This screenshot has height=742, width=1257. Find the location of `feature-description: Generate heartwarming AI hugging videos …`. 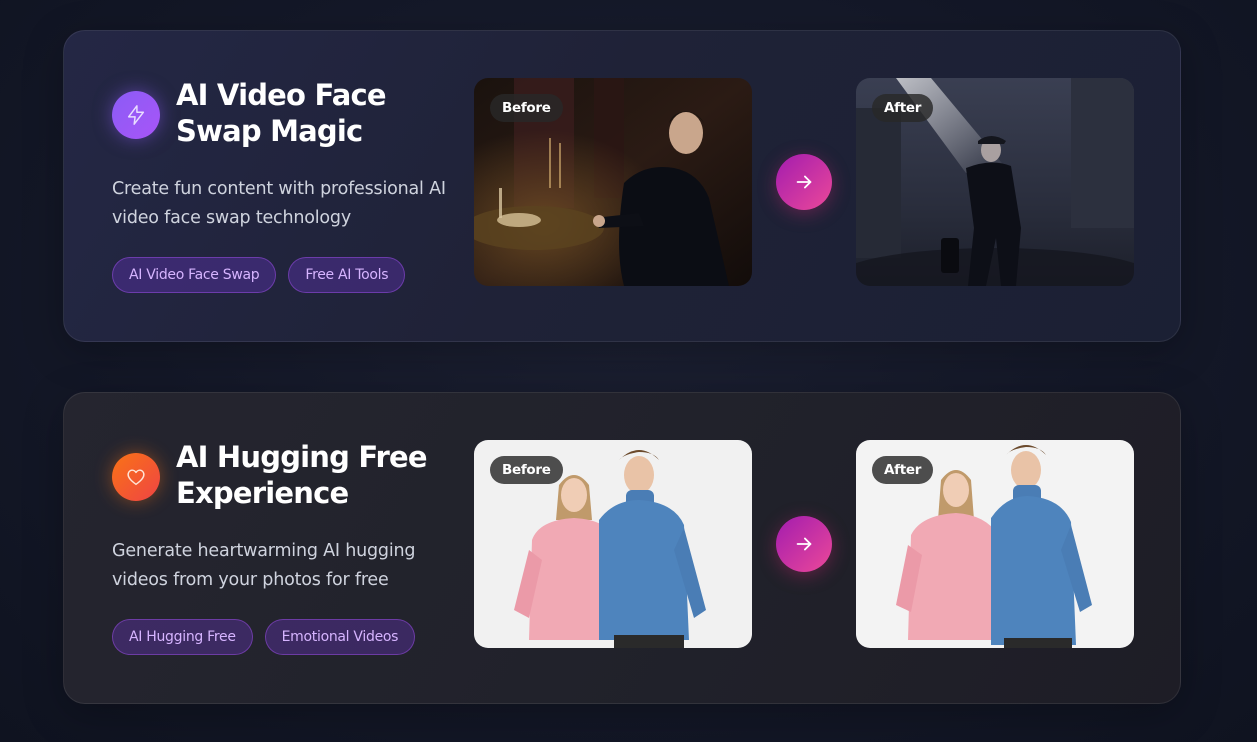

feature-description: Generate heartwarming AI hugging videos … is located at coordinates (264, 565).